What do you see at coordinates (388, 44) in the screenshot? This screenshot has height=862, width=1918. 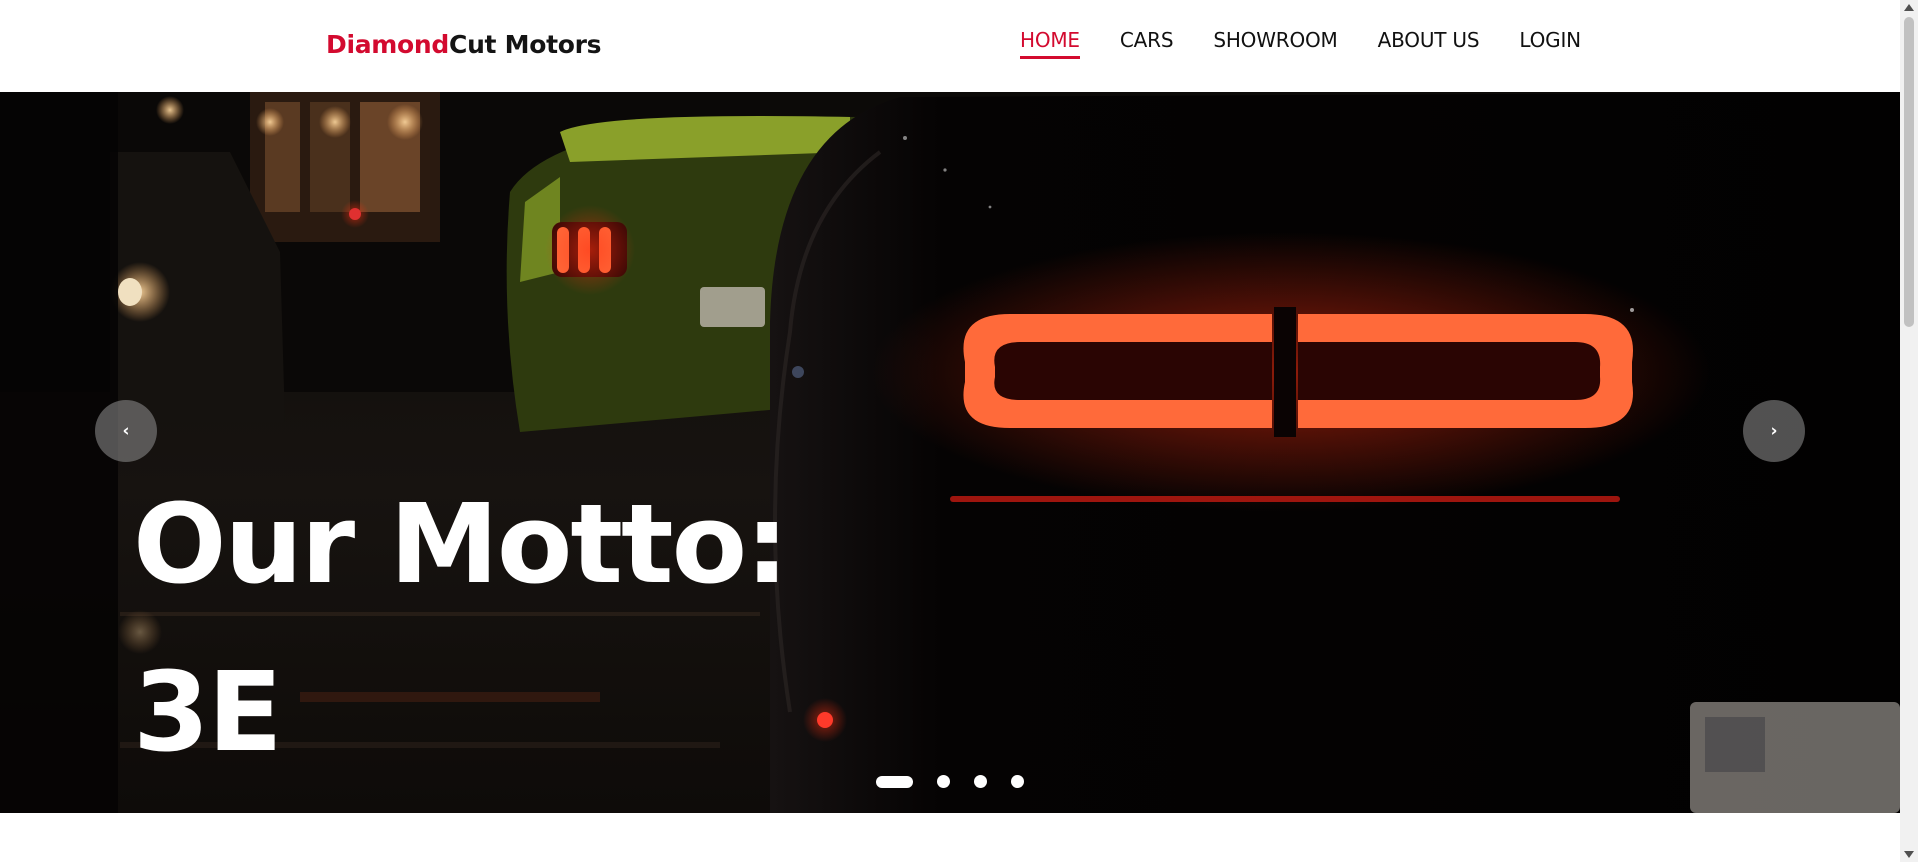 I see `brand-logo-accent: Diamond` at bounding box center [388, 44].